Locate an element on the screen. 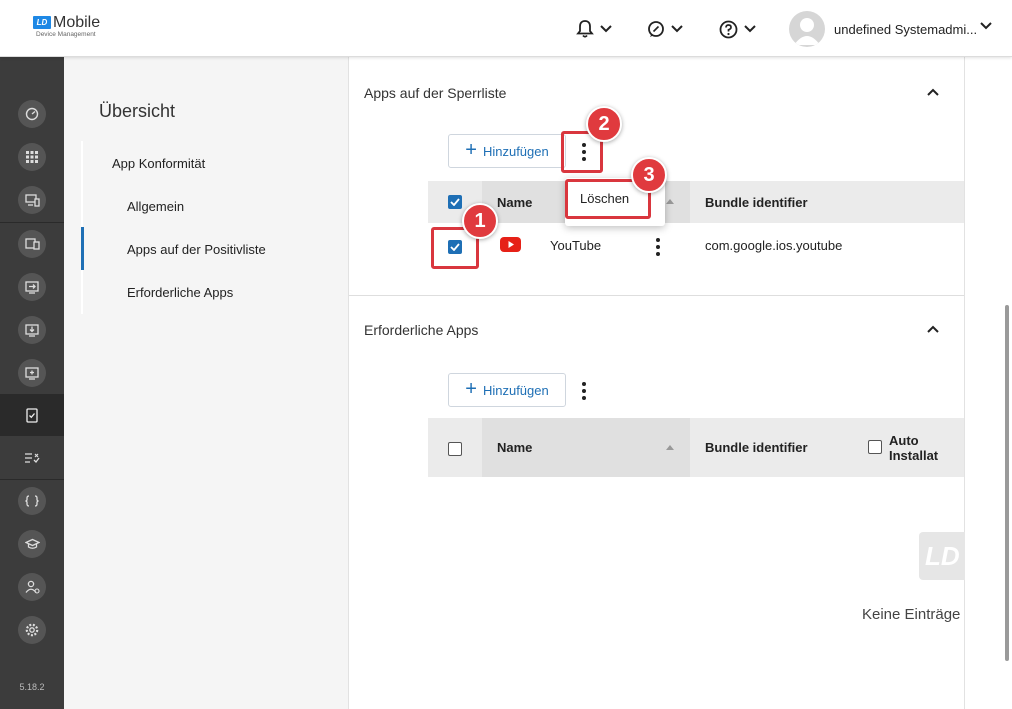 This screenshot has width=1012, height=709. logo-title: Mobile is located at coordinates (77, 22).